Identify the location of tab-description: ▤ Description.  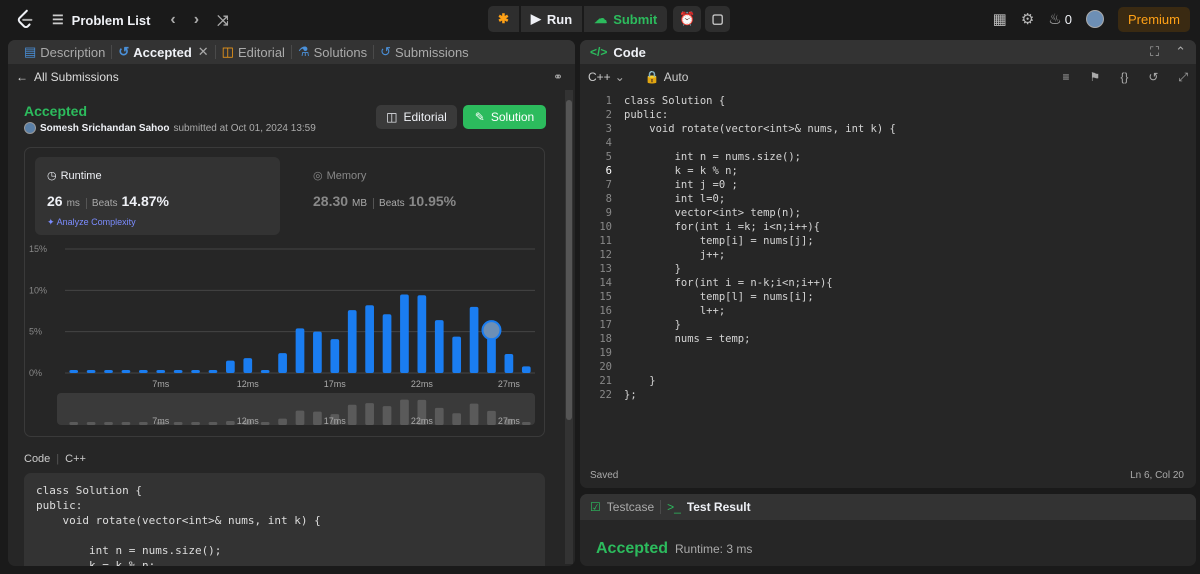
(64, 52).